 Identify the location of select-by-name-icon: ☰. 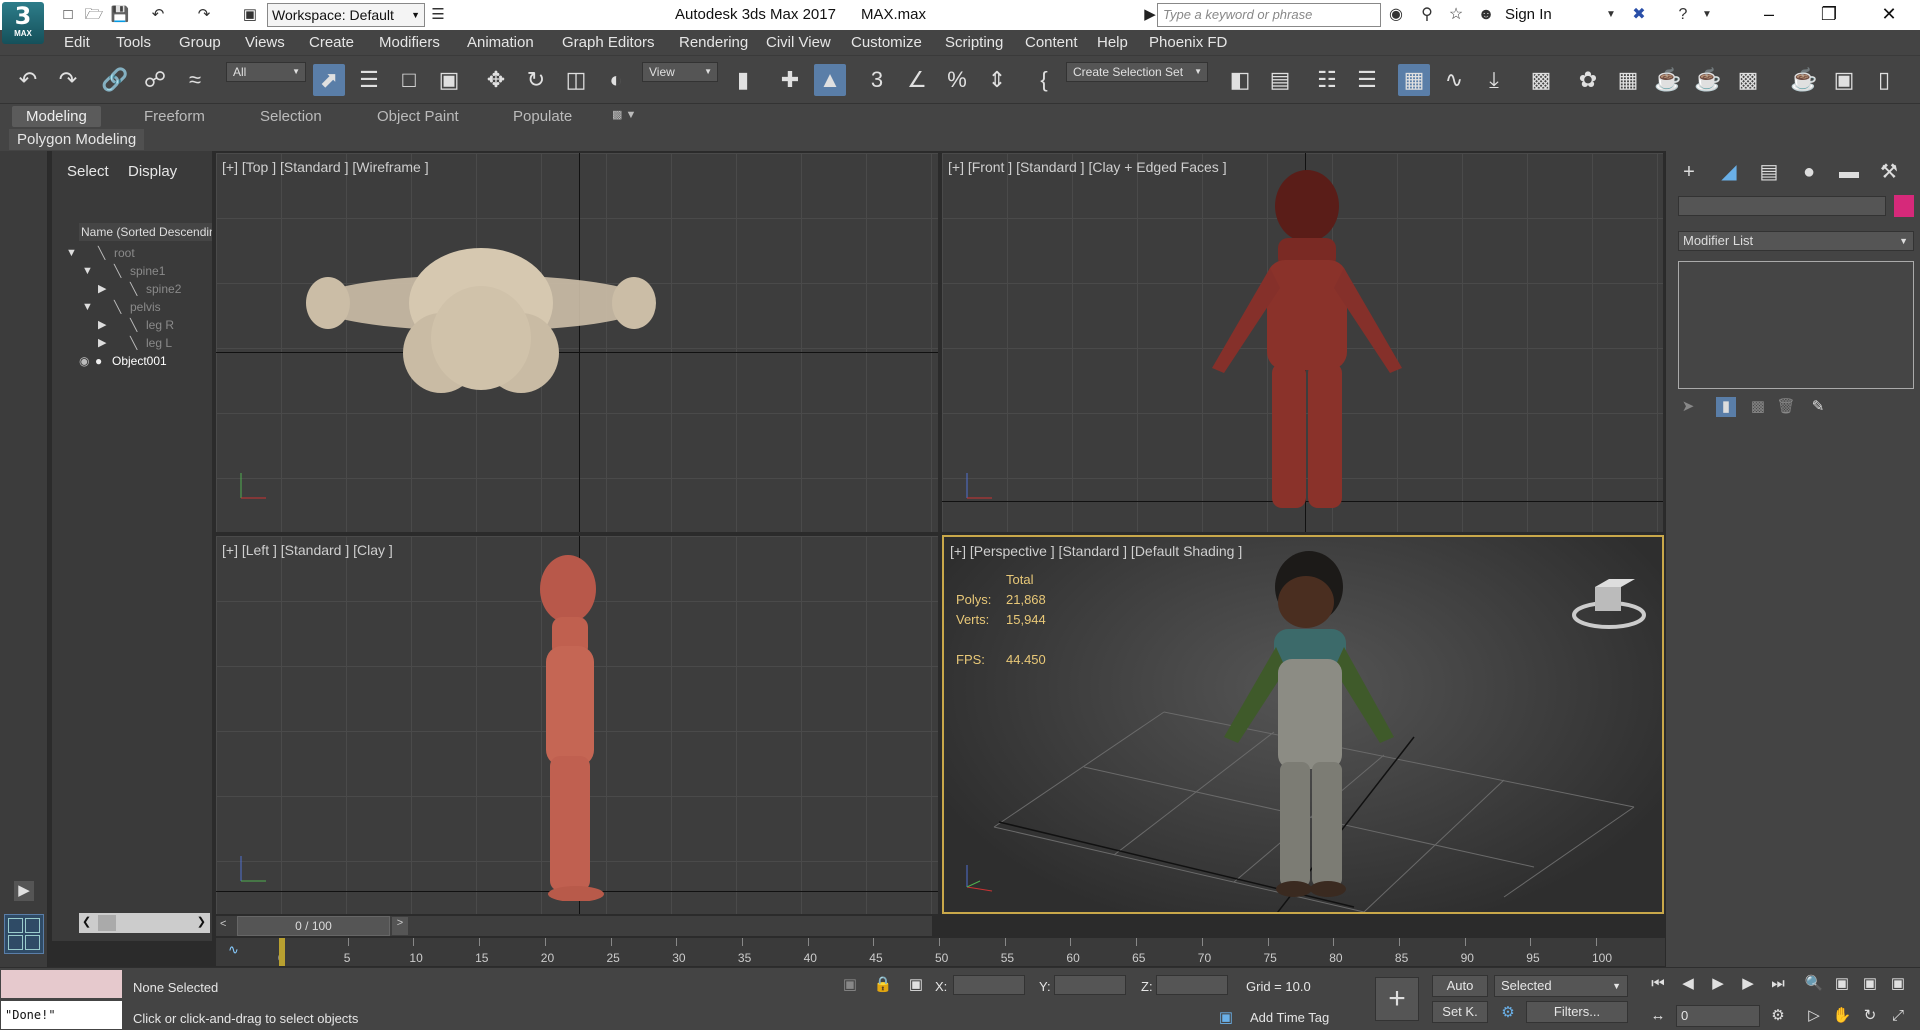
(369, 80).